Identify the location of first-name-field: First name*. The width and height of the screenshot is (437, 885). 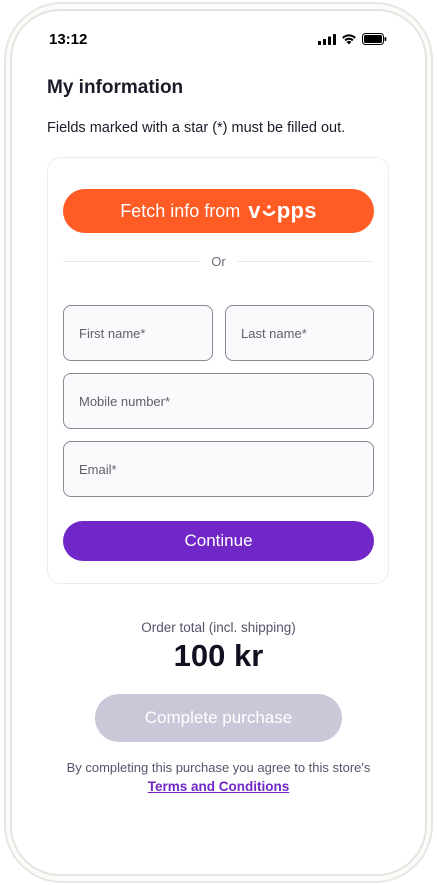
(138, 333).